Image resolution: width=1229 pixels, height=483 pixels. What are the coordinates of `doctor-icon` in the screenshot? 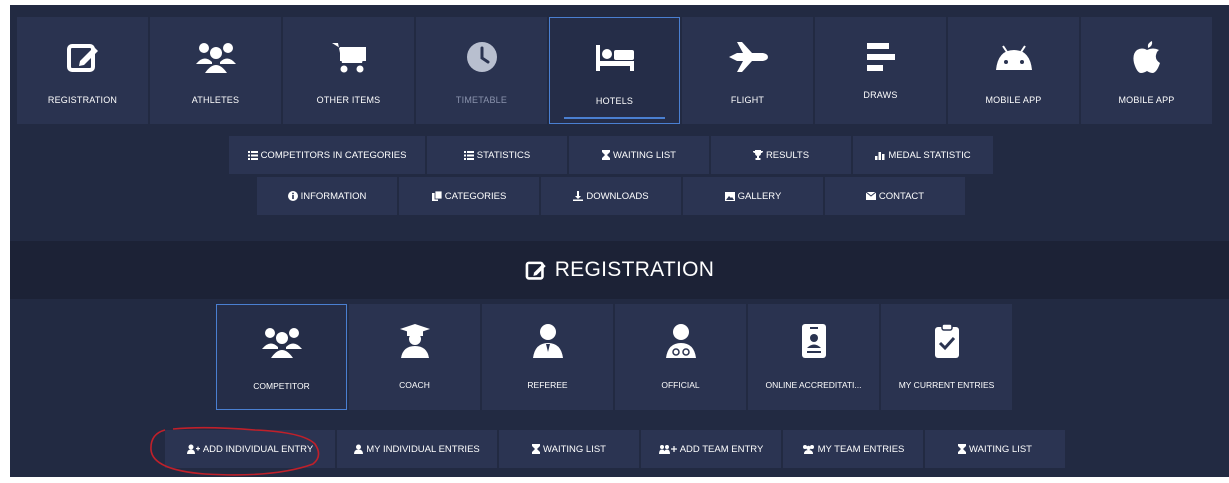 It's located at (680, 341).